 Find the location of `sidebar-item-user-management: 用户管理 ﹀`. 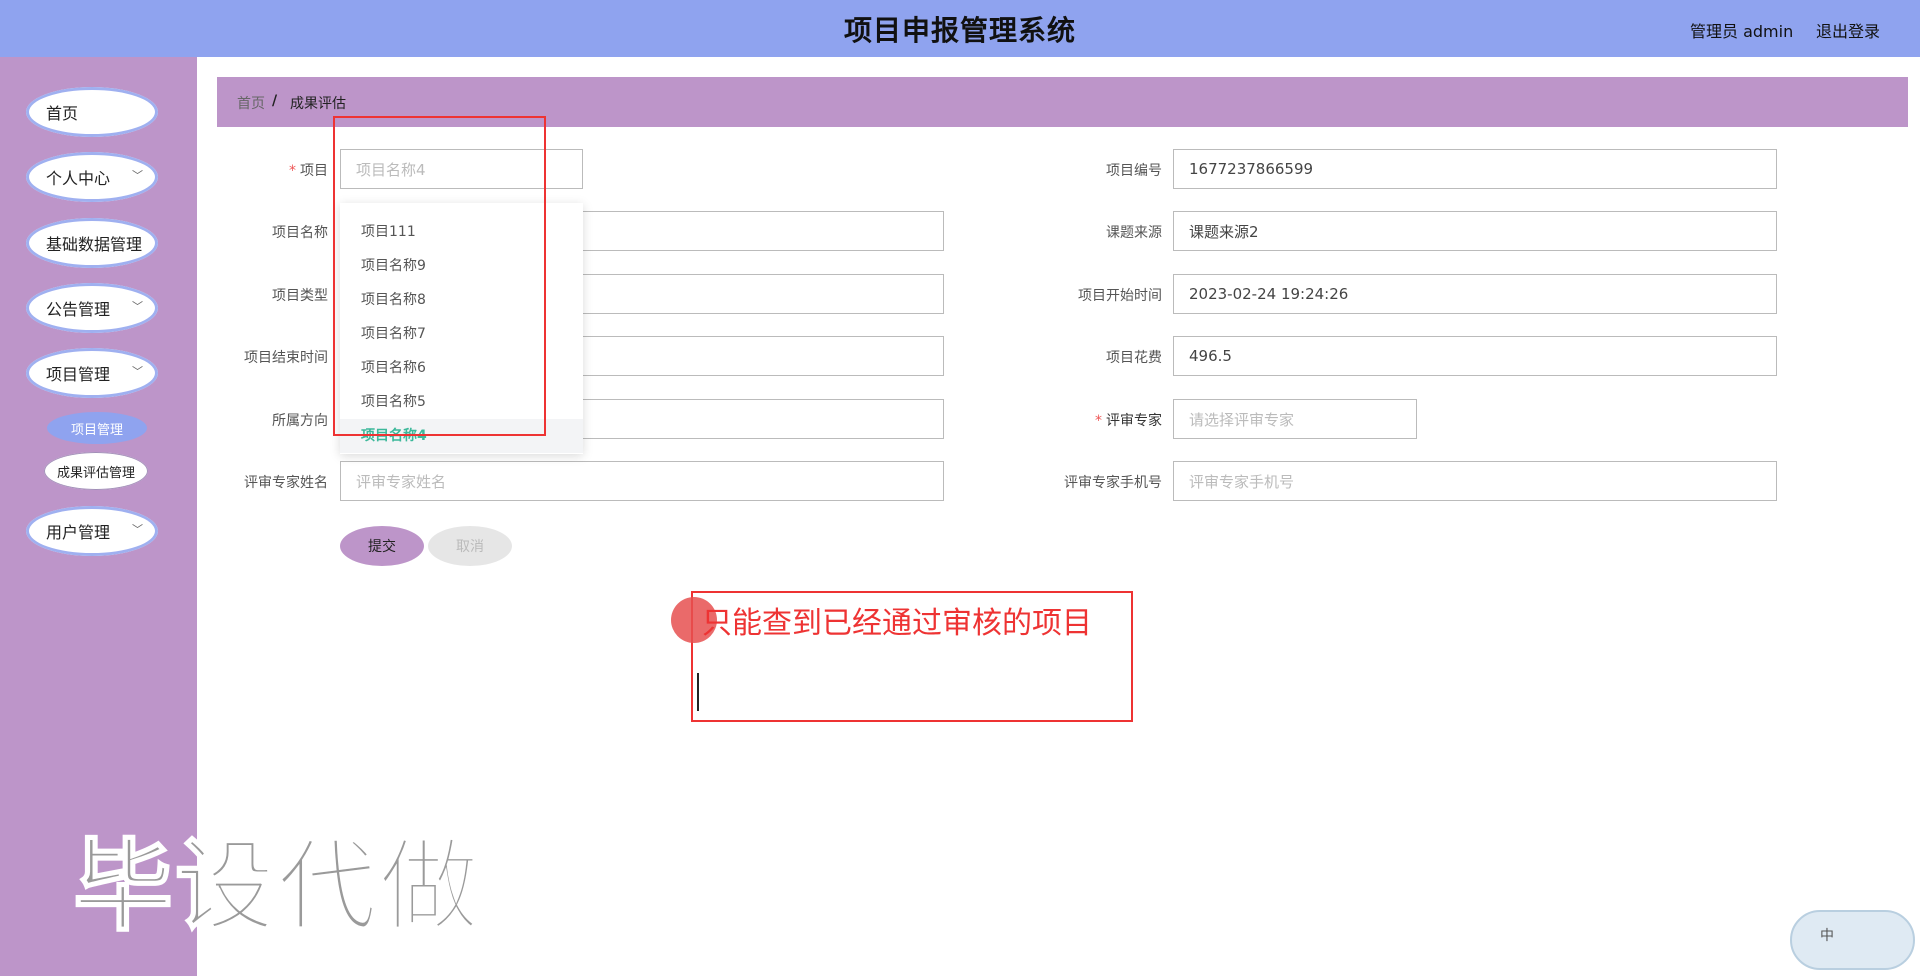

sidebar-item-user-management: 用户管理 ﹀ is located at coordinates (92, 531).